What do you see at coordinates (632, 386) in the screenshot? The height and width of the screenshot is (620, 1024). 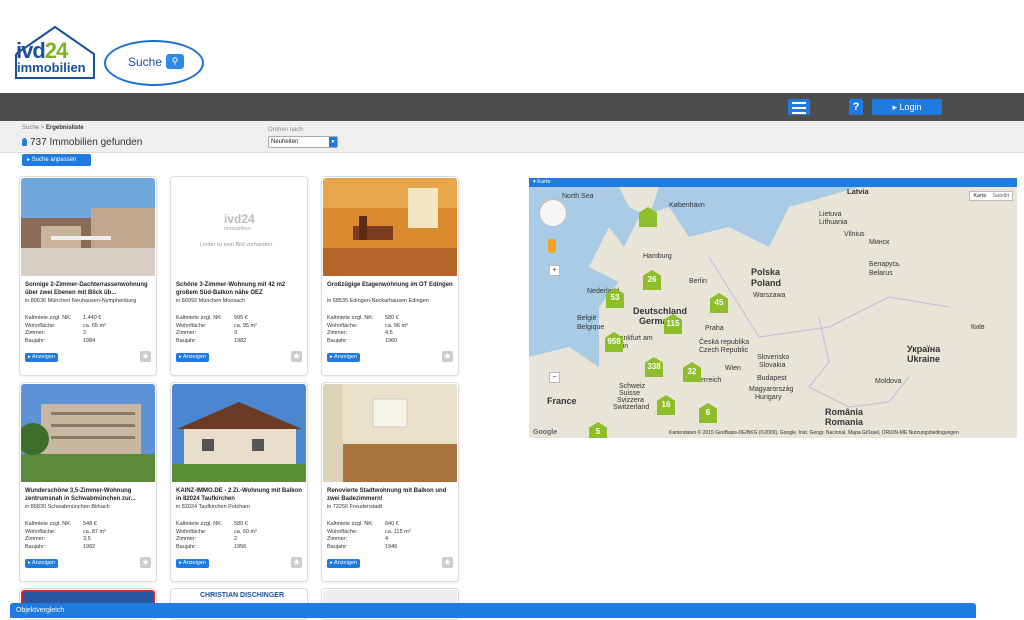 I see `map-label: Schweiz` at bounding box center [632, 386].